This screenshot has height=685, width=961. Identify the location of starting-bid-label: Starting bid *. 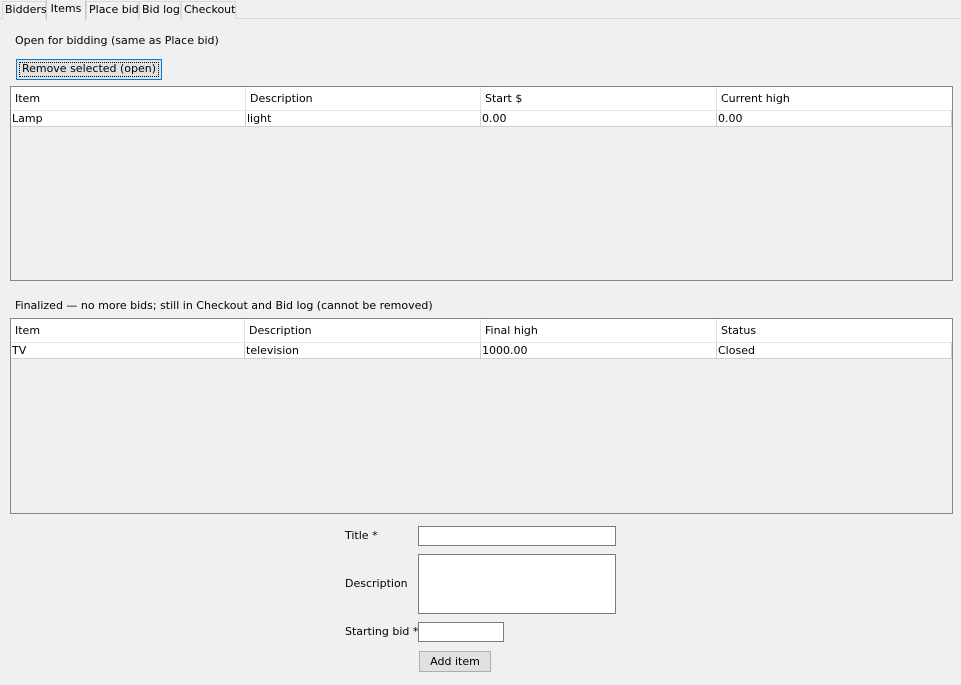
(382, 631).